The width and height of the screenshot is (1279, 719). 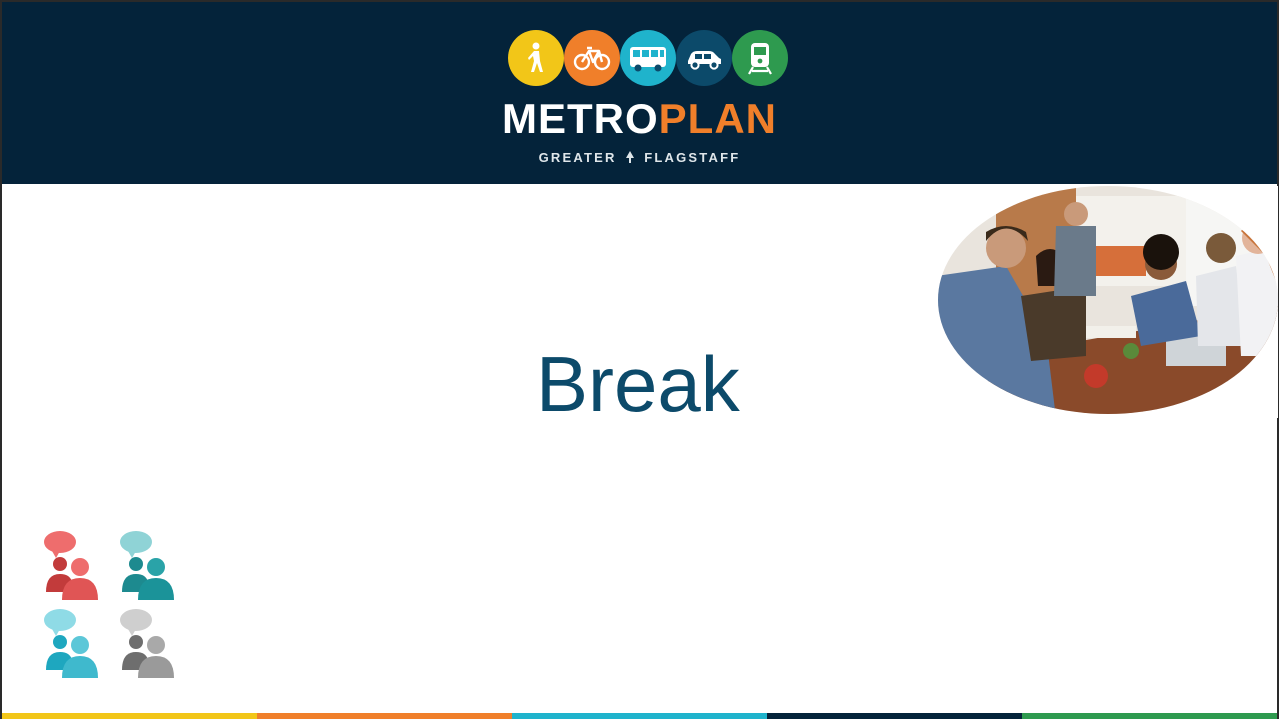 What do you see at coordinates (129, 716) in the screenshot?
I see `bar-segment-yellow` at bounding box center [129, 716].